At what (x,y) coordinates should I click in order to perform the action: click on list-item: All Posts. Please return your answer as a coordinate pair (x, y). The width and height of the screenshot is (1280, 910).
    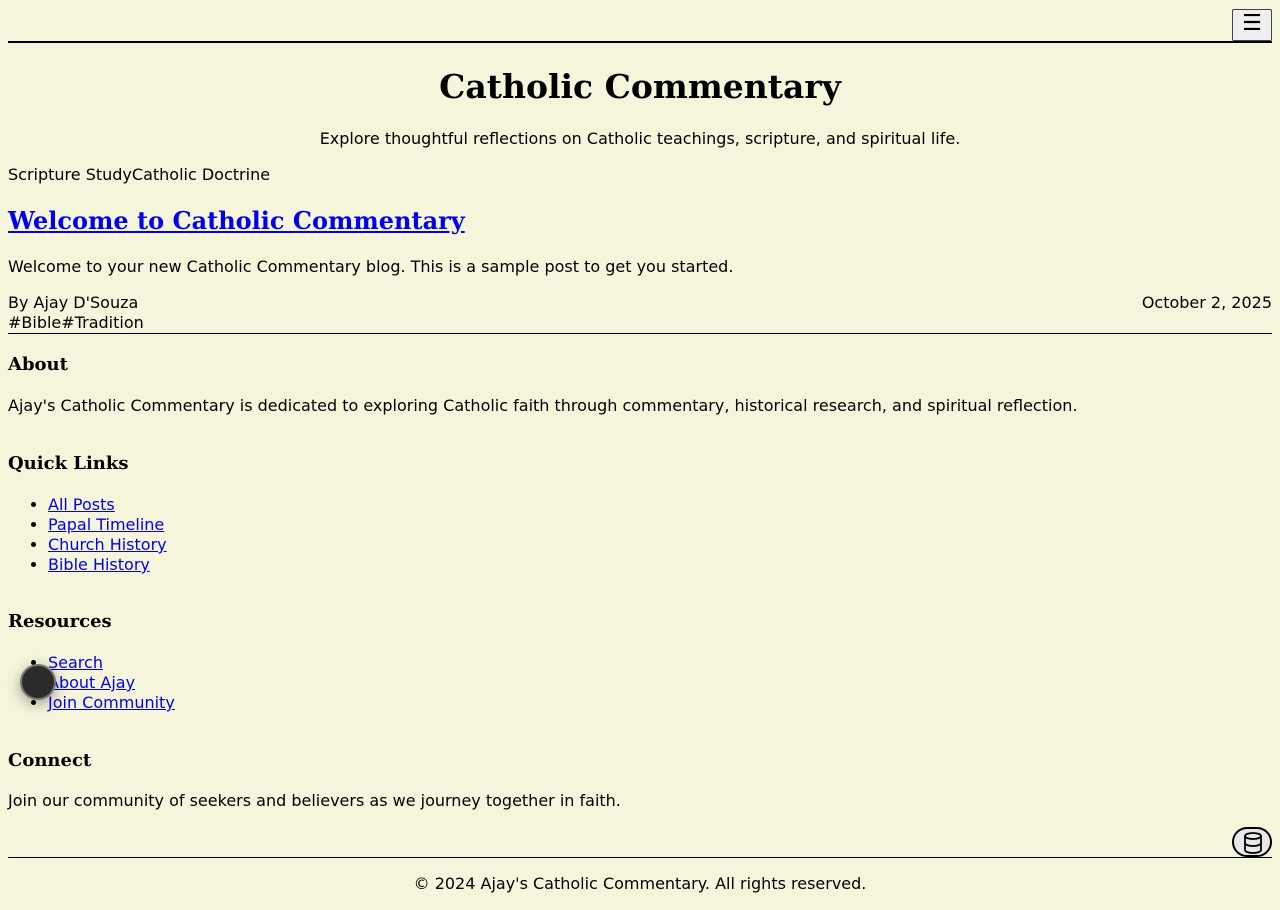
    Looking at the image, I should click on (107, 505).